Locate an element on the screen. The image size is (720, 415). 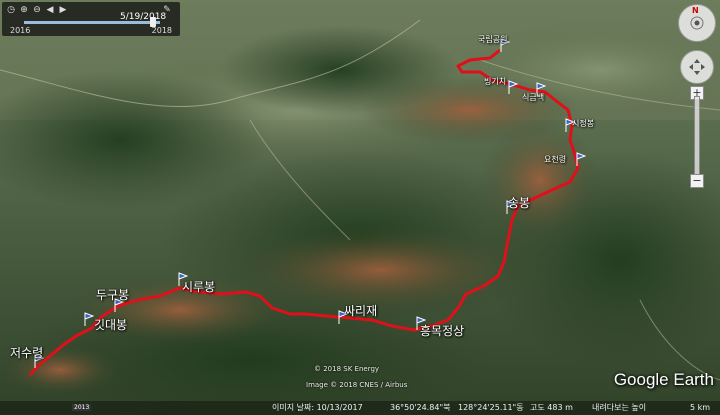
place-label-heungmokjeongsang: 흥목정상 is located at coordinates (442, 330).